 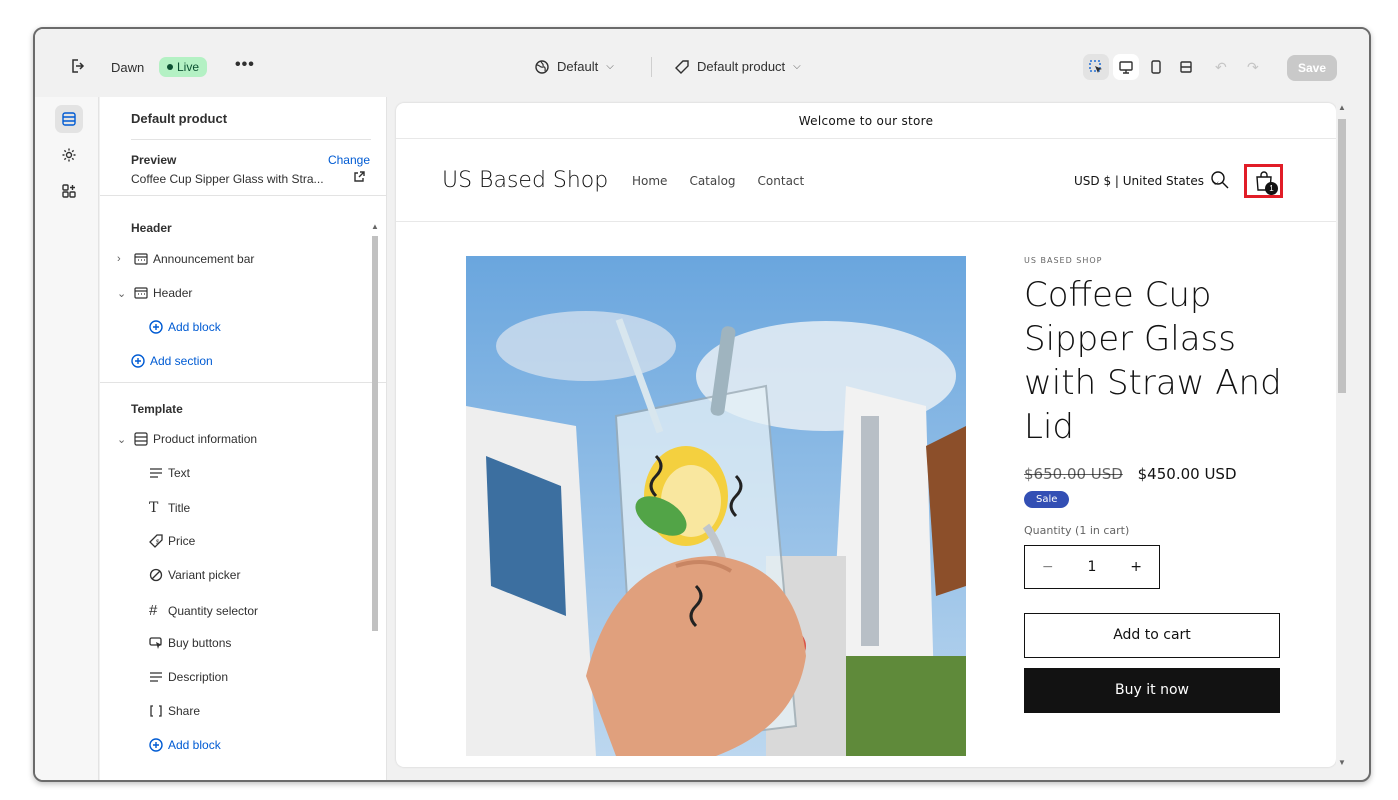 I want to click on sections-icon, so click(x=69, y=119).